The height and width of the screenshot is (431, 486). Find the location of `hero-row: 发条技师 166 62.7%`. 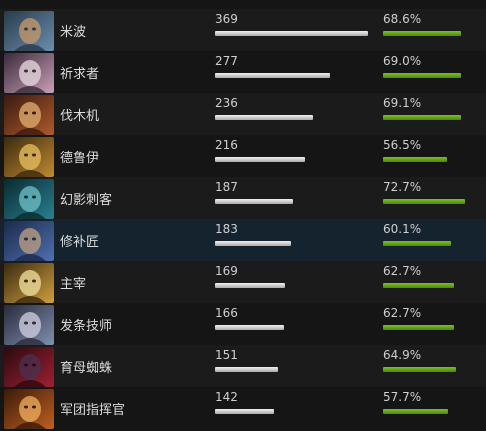

hero-row: 发条技师 166 62.7% is located at coordinates (243, 324).